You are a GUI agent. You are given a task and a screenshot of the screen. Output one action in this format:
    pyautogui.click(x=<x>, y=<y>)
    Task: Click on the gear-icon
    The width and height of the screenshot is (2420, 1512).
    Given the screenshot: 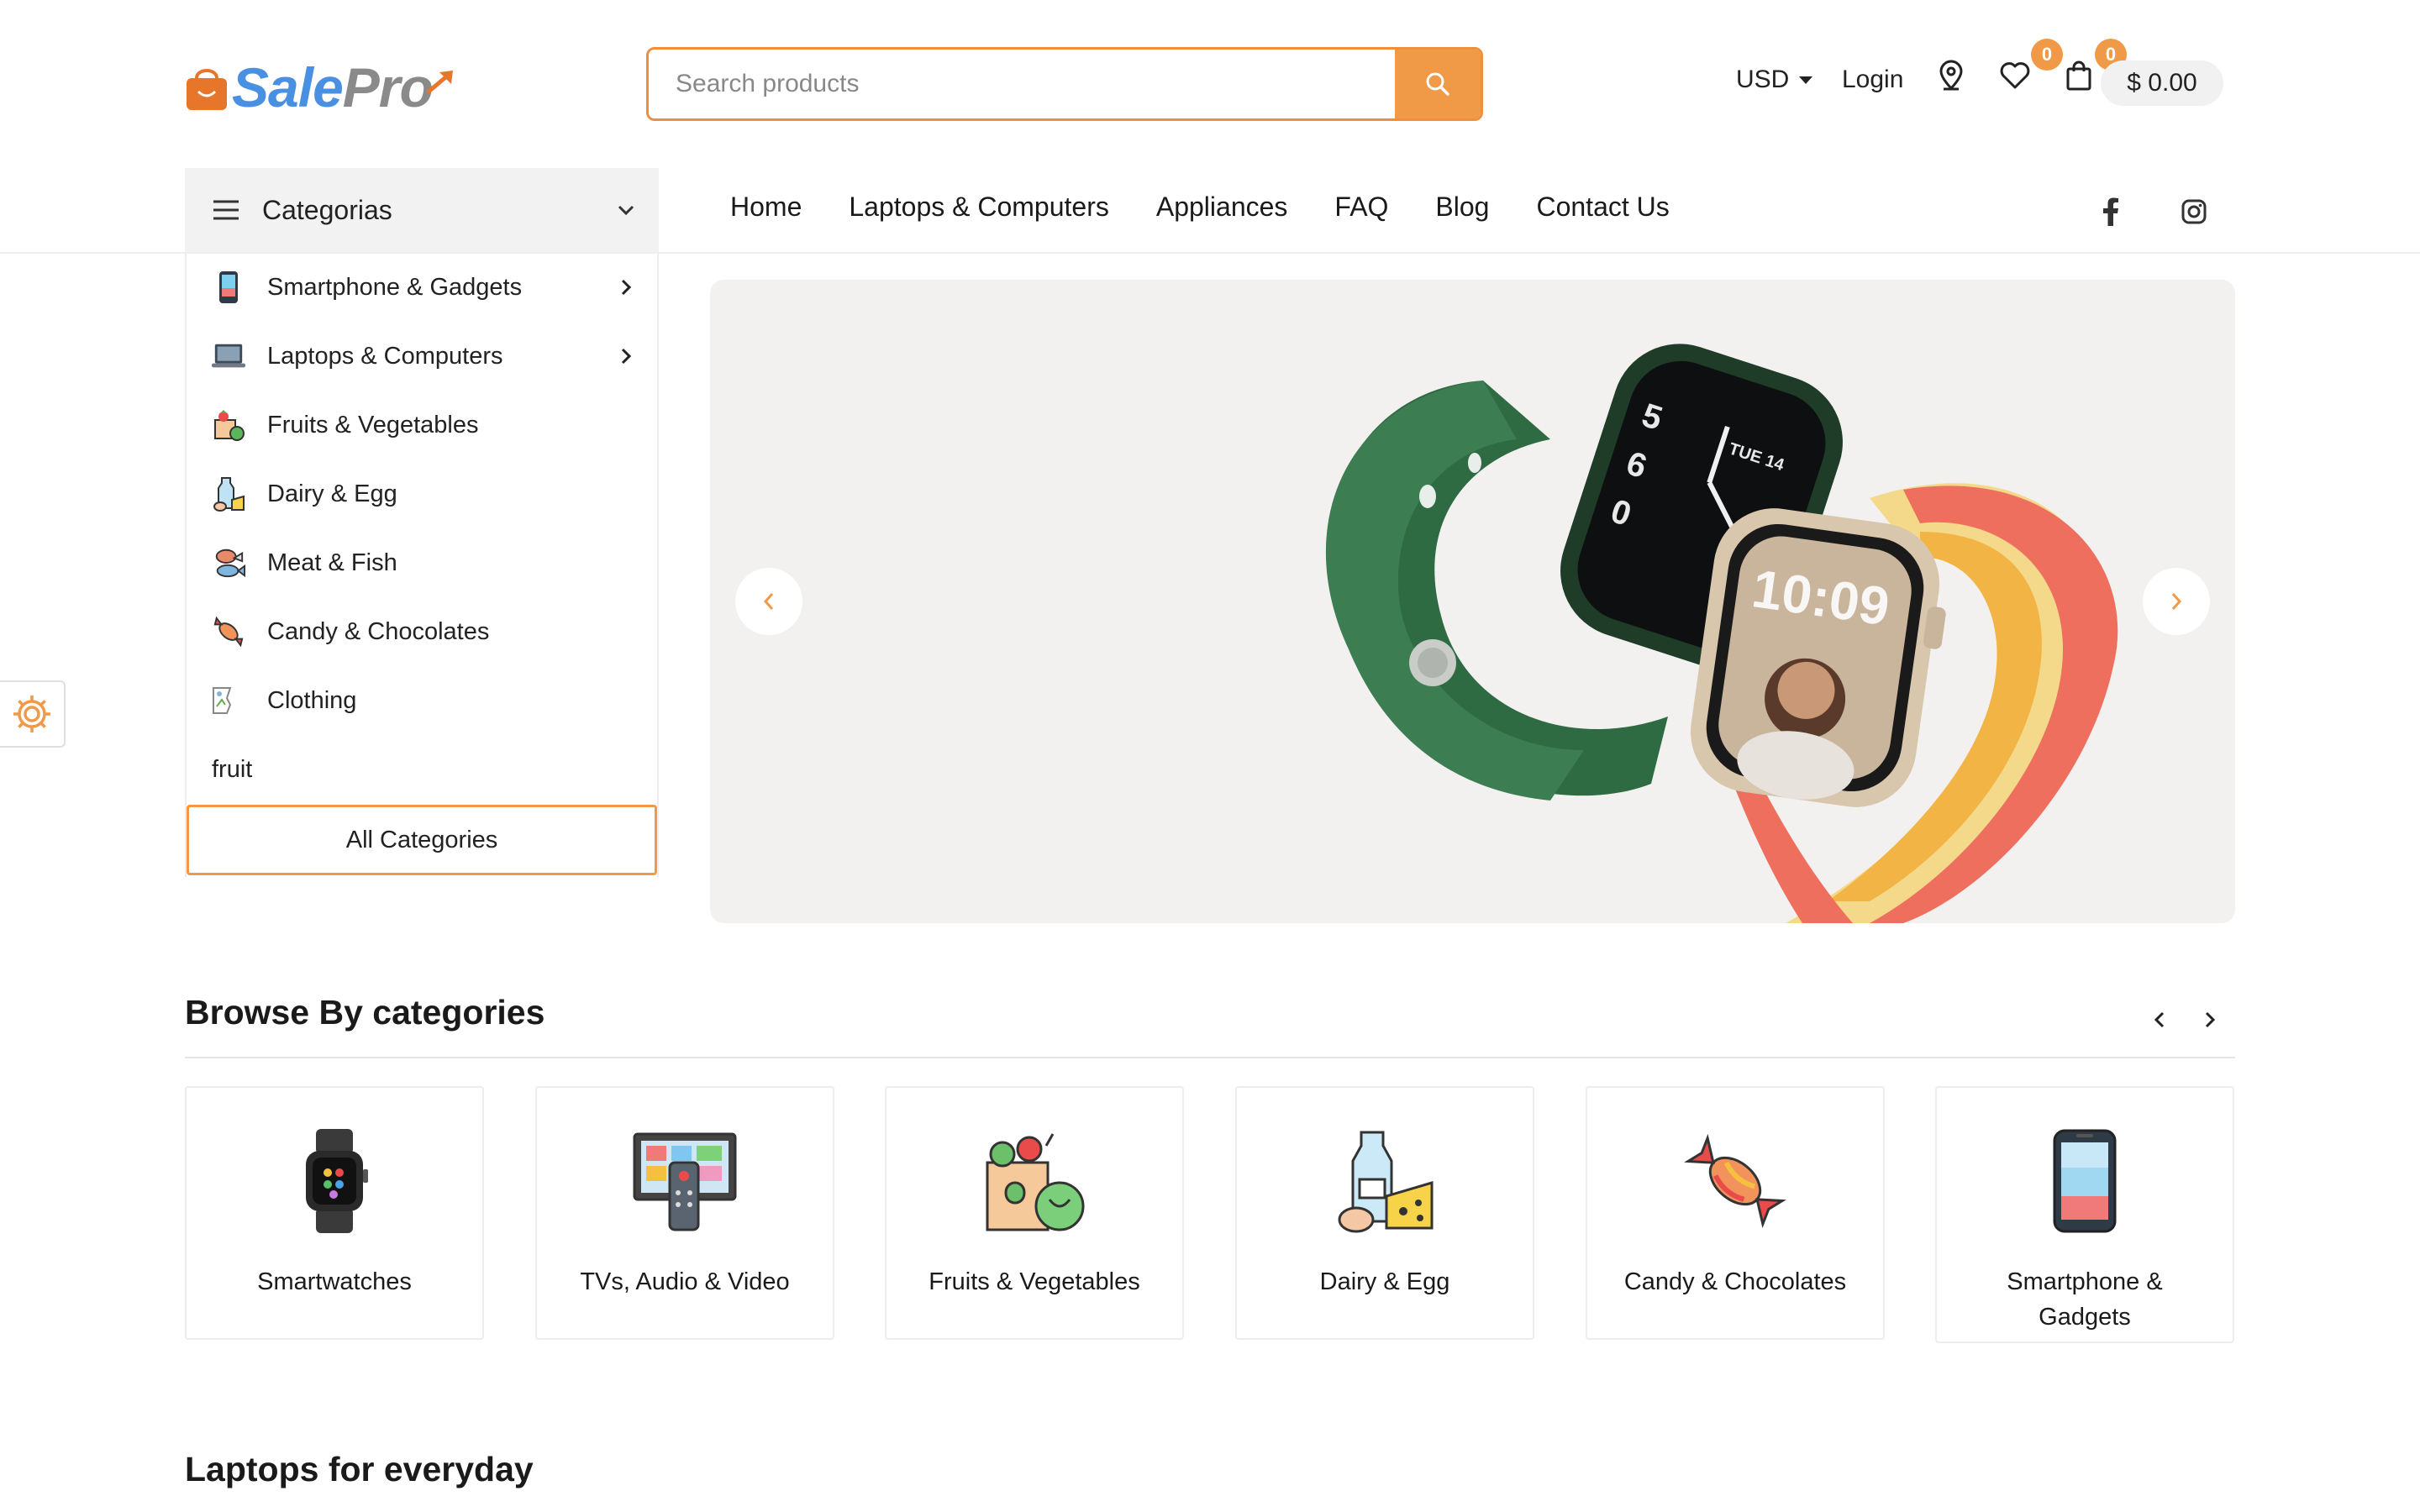 What is the action you would take?
    pyautogui.click(x=31, y=714)
    